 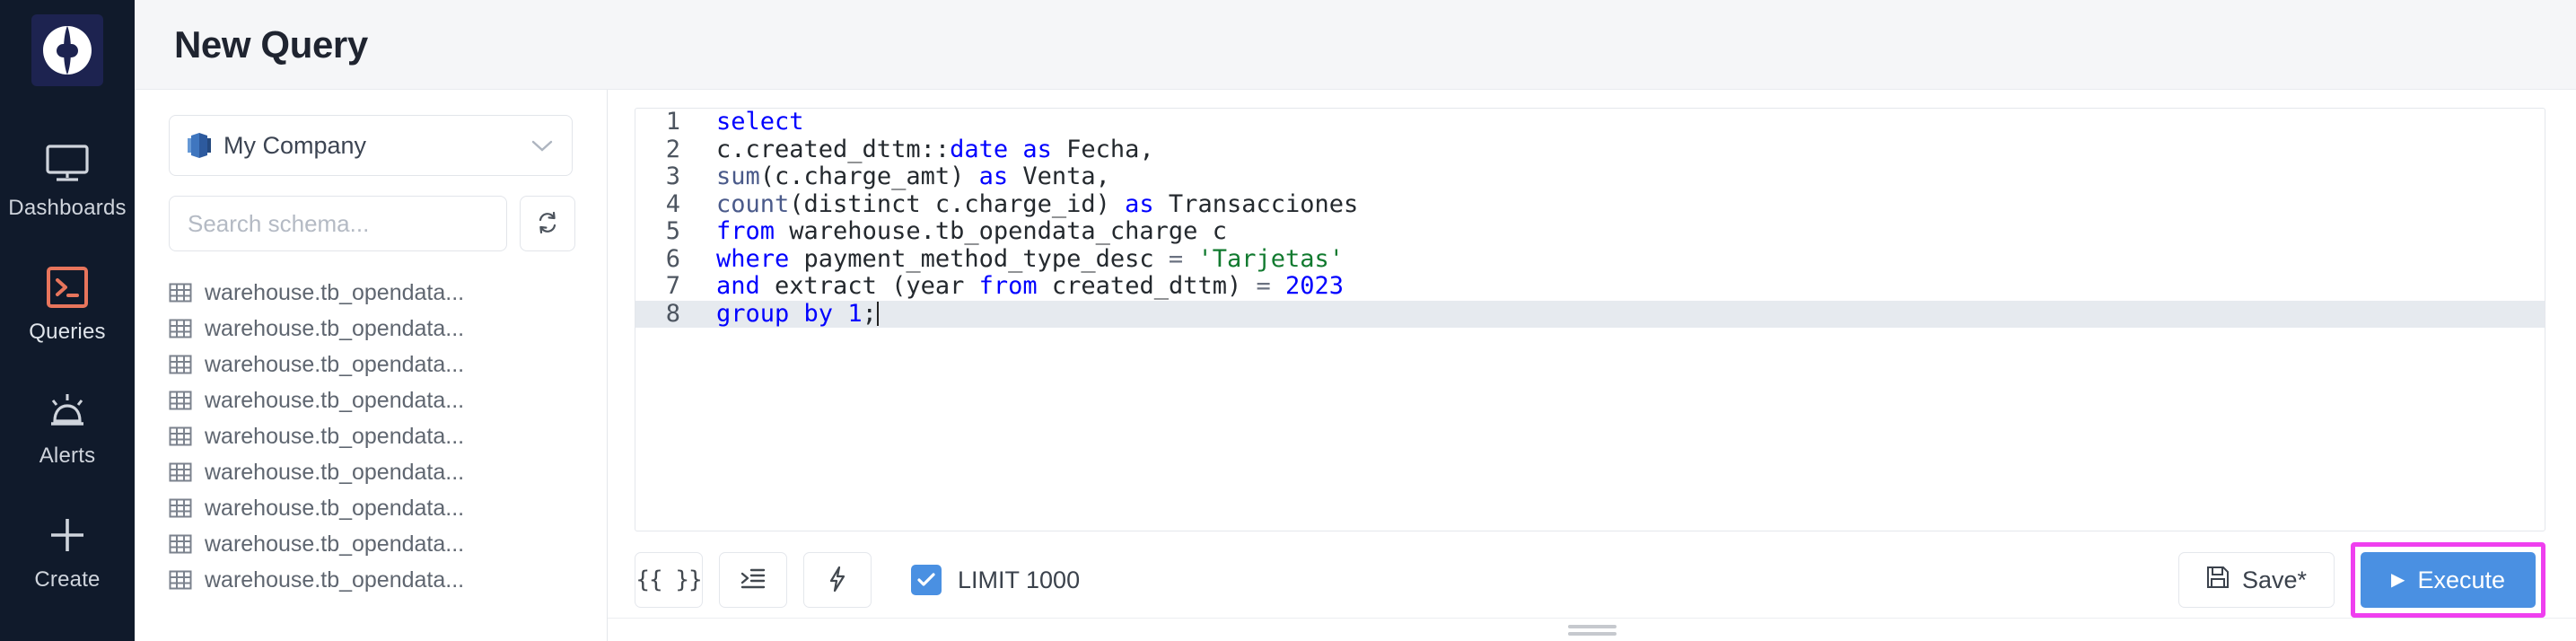 I want to click on sidebar-item-label: Create, so click(x=67, y=579).